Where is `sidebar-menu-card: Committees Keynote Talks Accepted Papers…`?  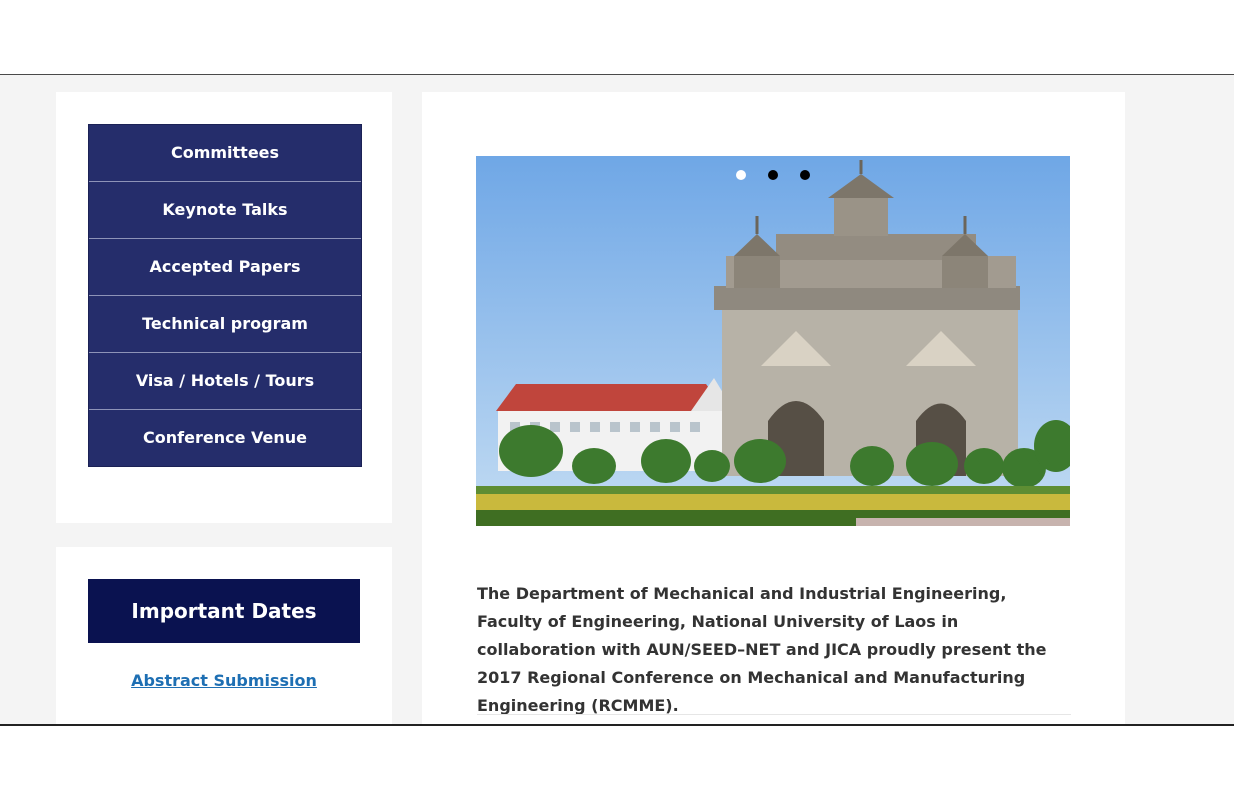
sidebar-menu-card: Committees Keynote Talks Accepted Papers… is located at coordinates (224, 307).